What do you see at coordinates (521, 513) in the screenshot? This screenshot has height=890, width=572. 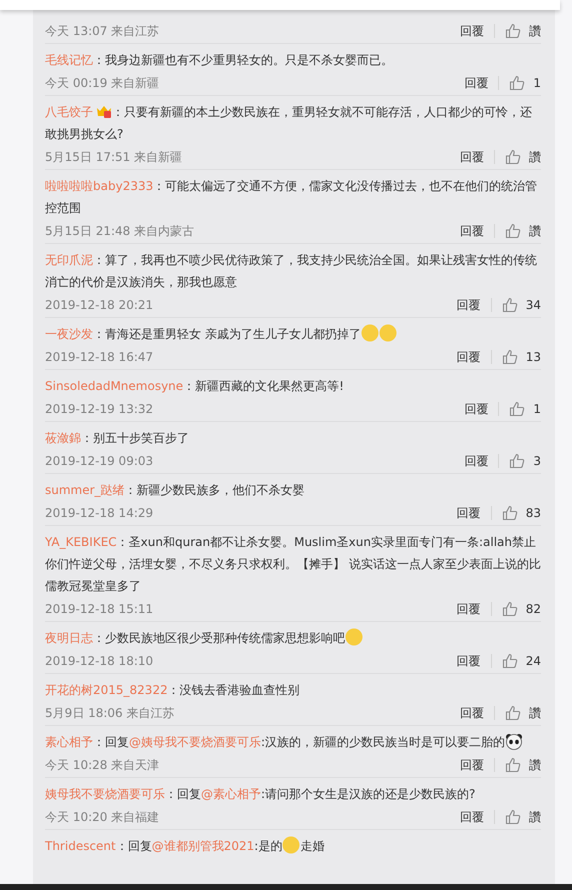 I see `like-button: 83` at bounding box center [521, 513].